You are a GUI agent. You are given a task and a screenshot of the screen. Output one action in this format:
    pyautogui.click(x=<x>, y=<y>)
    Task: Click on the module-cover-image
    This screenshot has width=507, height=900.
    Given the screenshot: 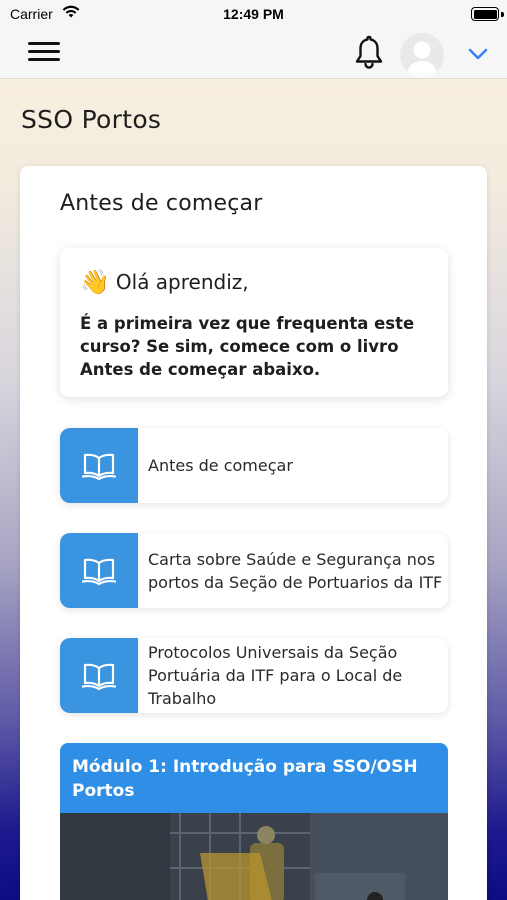 What is the action you would take?
    pyautogui.click(x=254, y=856)
    